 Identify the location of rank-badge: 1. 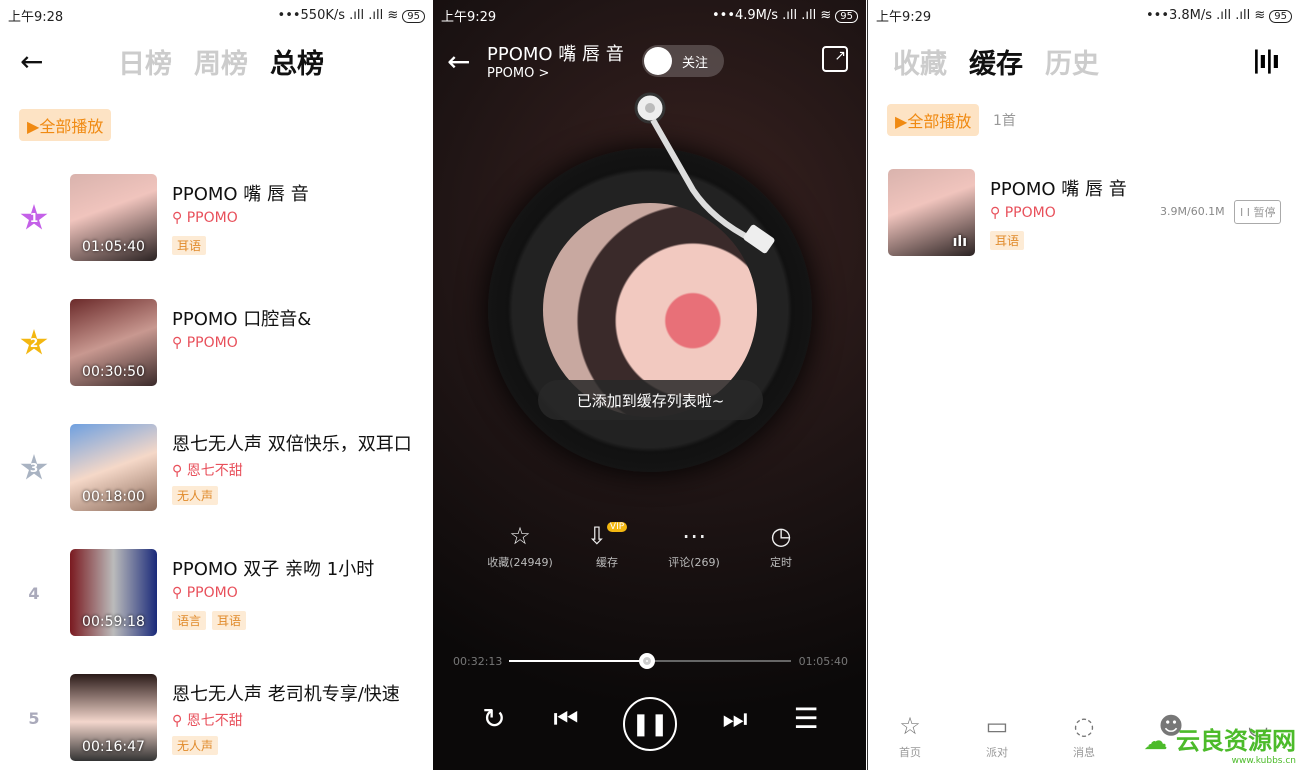
(34, 217).